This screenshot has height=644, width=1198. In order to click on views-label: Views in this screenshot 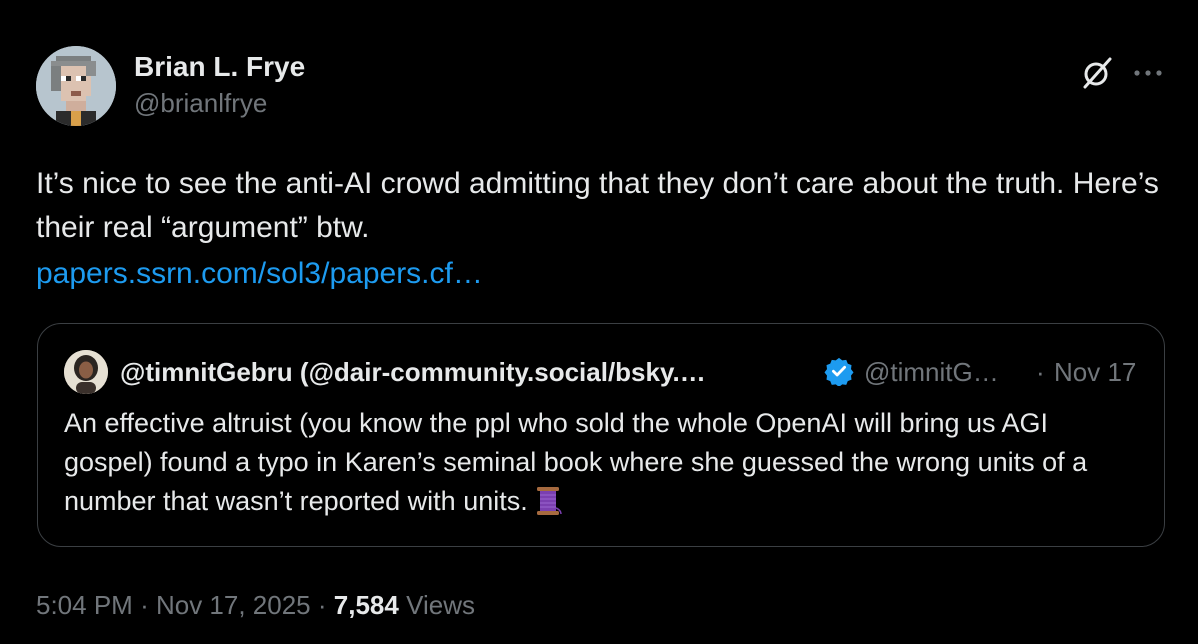, I will do `click(440, 605)`.